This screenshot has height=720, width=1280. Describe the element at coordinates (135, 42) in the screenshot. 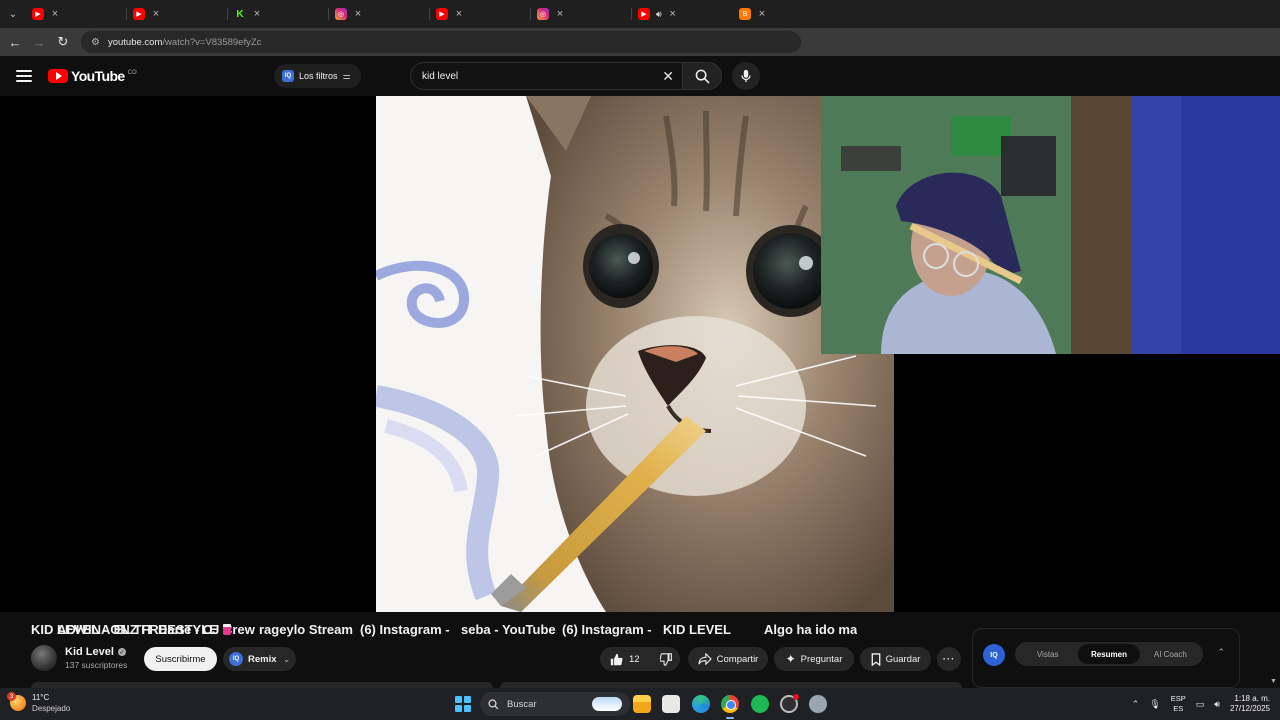

I see `url-host: youtube.com` at that location.